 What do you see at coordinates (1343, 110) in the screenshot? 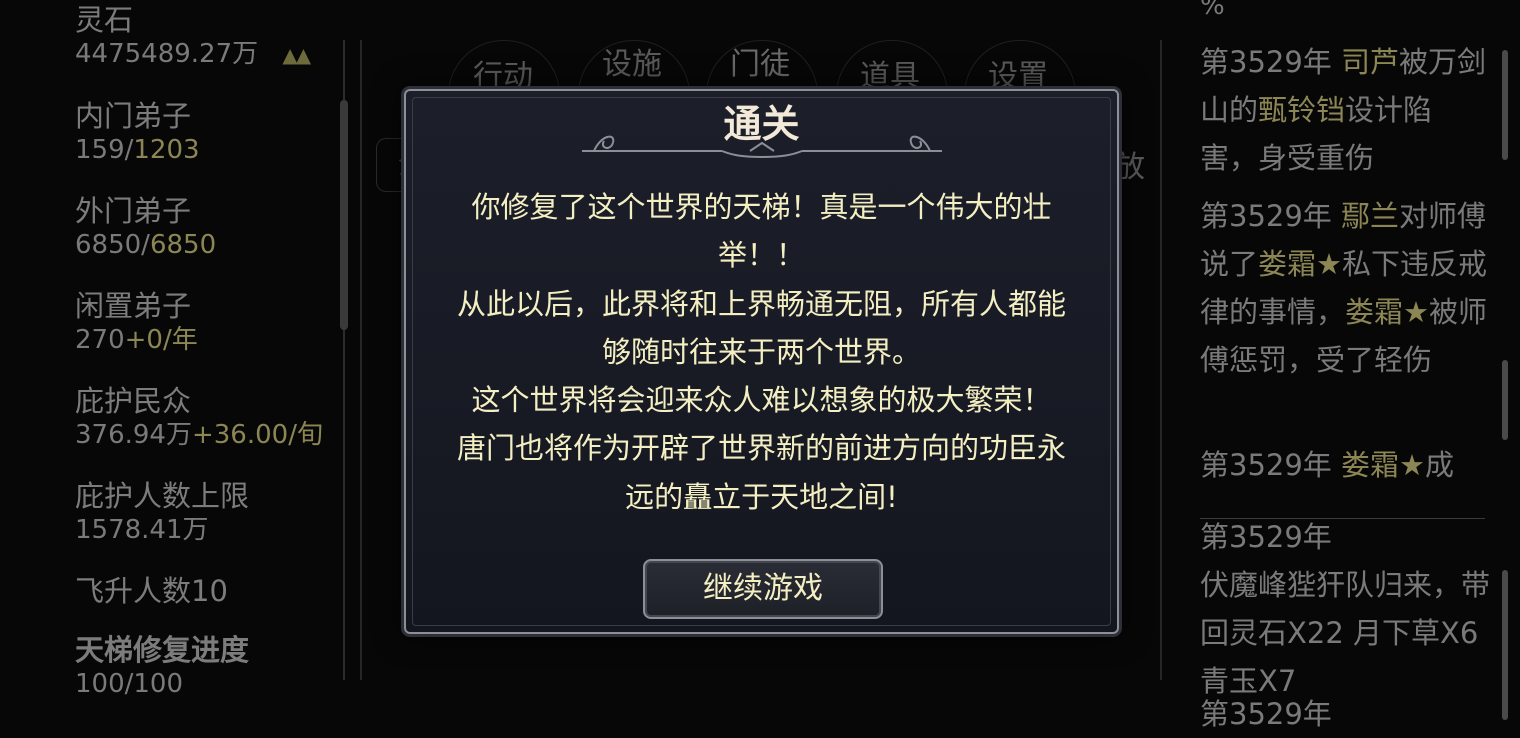
I see `log-entry: 第3529年 司芦被万剑山的甄铃铛设计陷害，身受重伤` at bounding box center [1343, 110].